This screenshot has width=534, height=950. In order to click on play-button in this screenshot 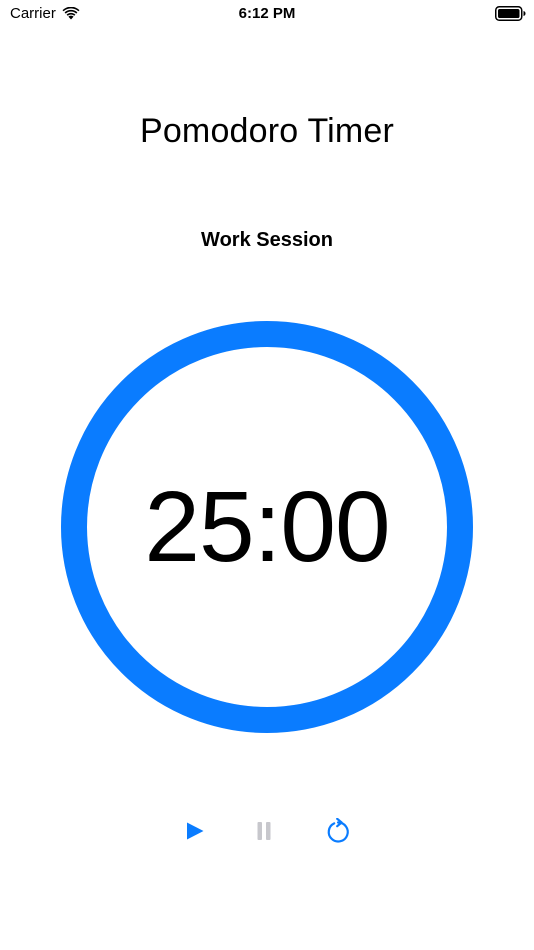, I will do `click(195, 831)`.